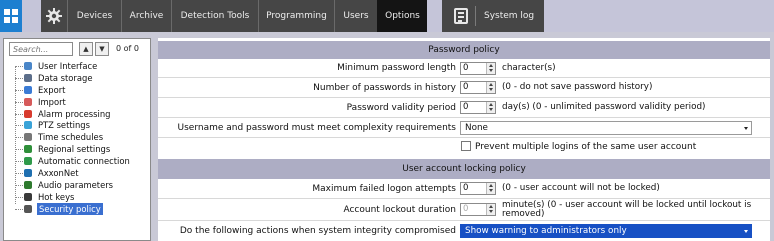  What do you see at coordinates (64, 125) in the screenshot?
I see `tree-item-label: PTZ settings` at bounding box center [64, 125].